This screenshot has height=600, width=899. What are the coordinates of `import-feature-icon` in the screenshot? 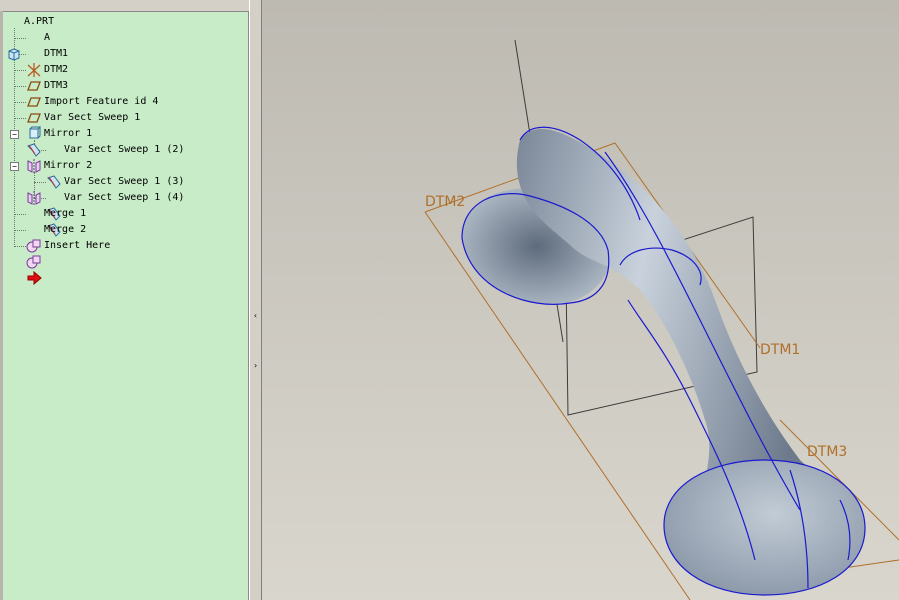 It's located at (34, 116).